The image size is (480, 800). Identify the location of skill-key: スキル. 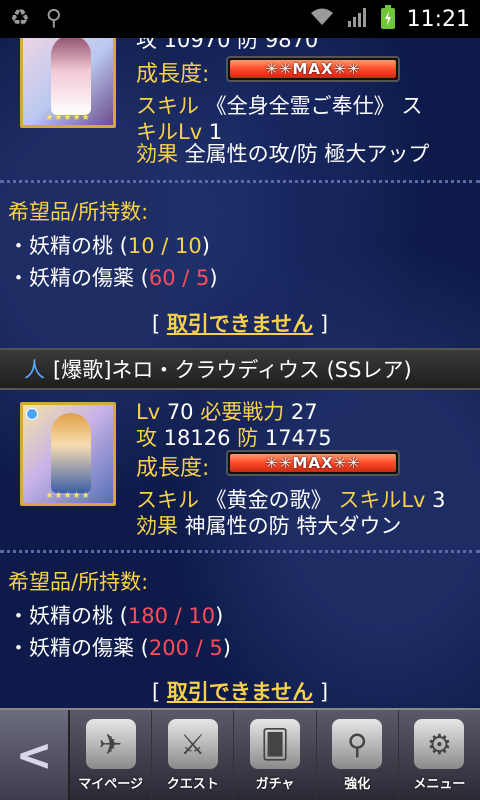
(167, 106).